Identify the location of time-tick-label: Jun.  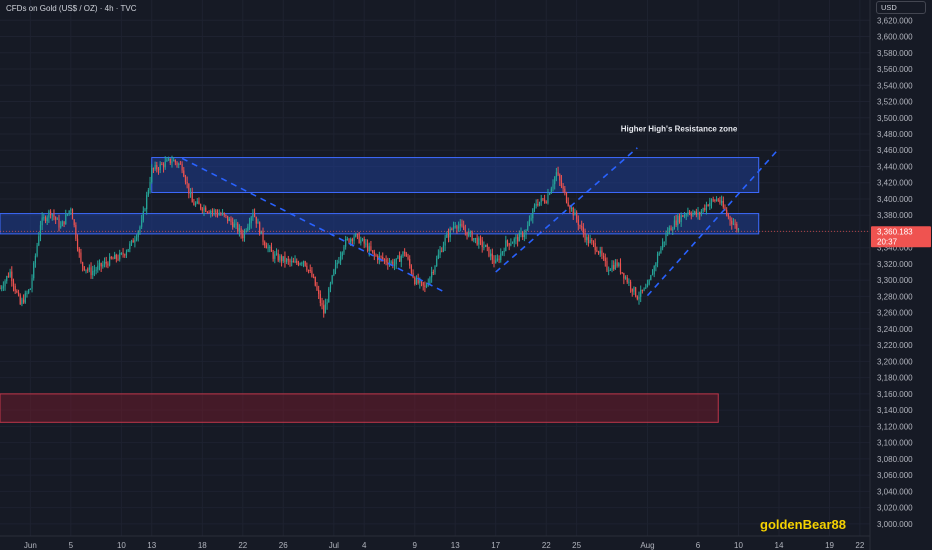
(30, 545).